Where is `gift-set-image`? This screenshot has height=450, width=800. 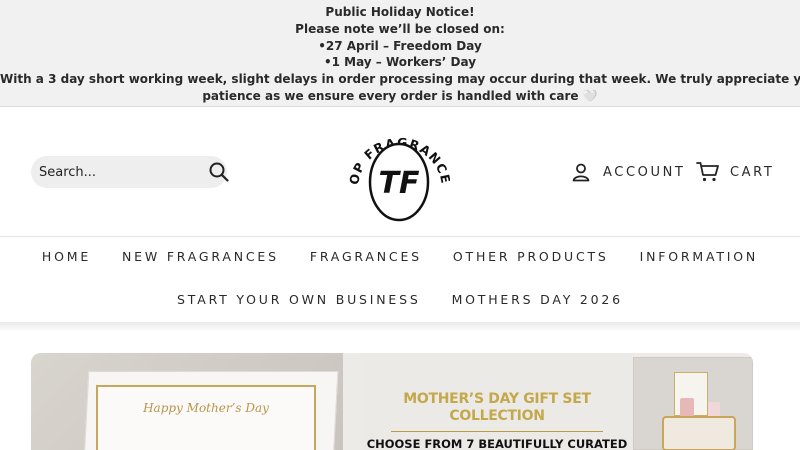 gift-set-image is located at coordinates (693, 403).